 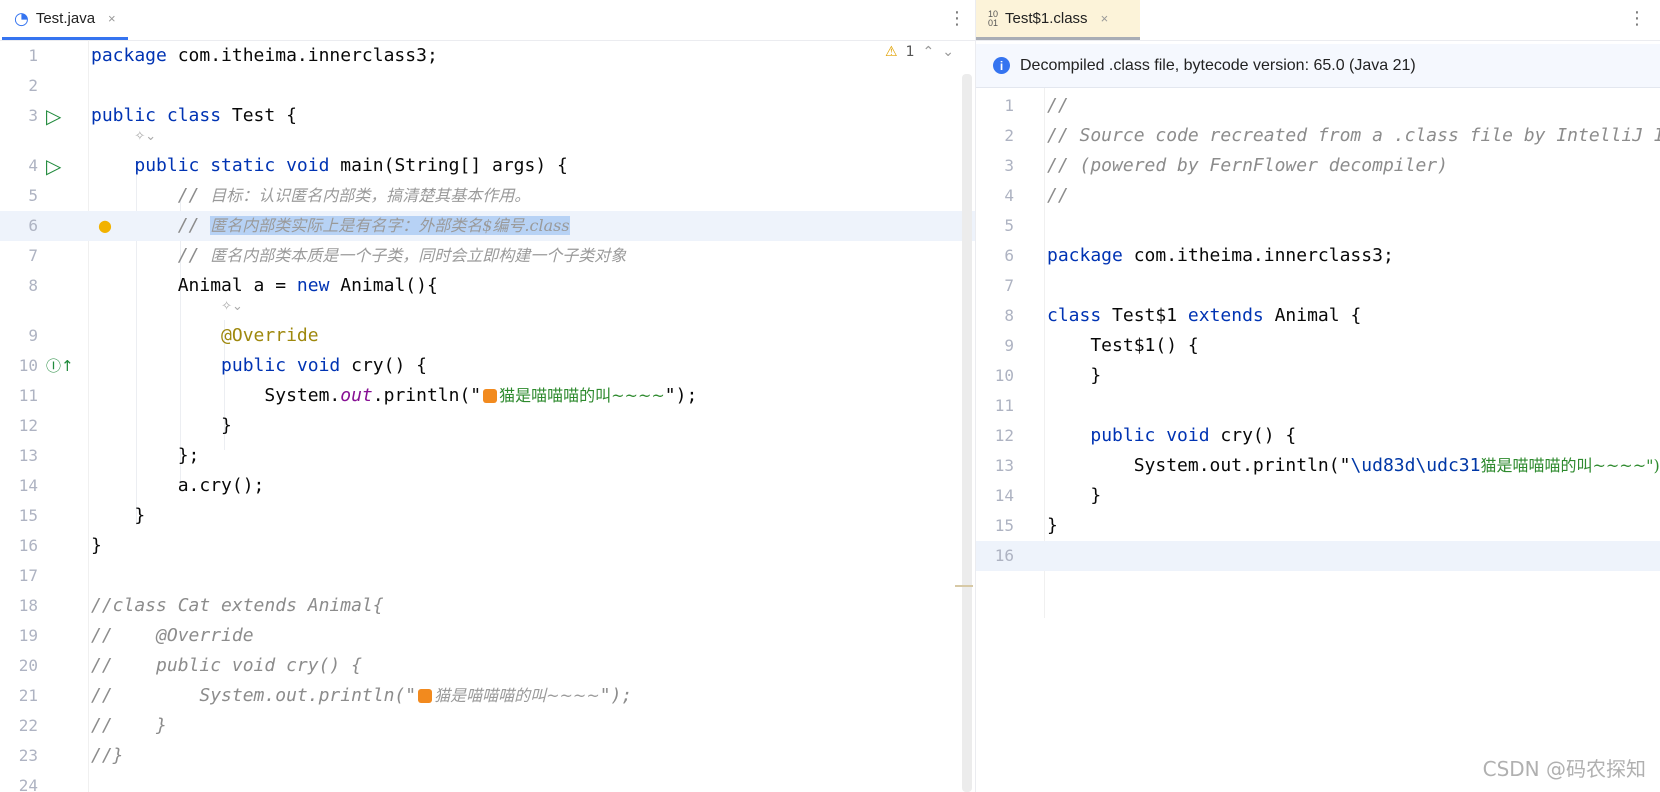 I want to click on code-line: 9 Test$1() {, so click(x=1318, y=346).